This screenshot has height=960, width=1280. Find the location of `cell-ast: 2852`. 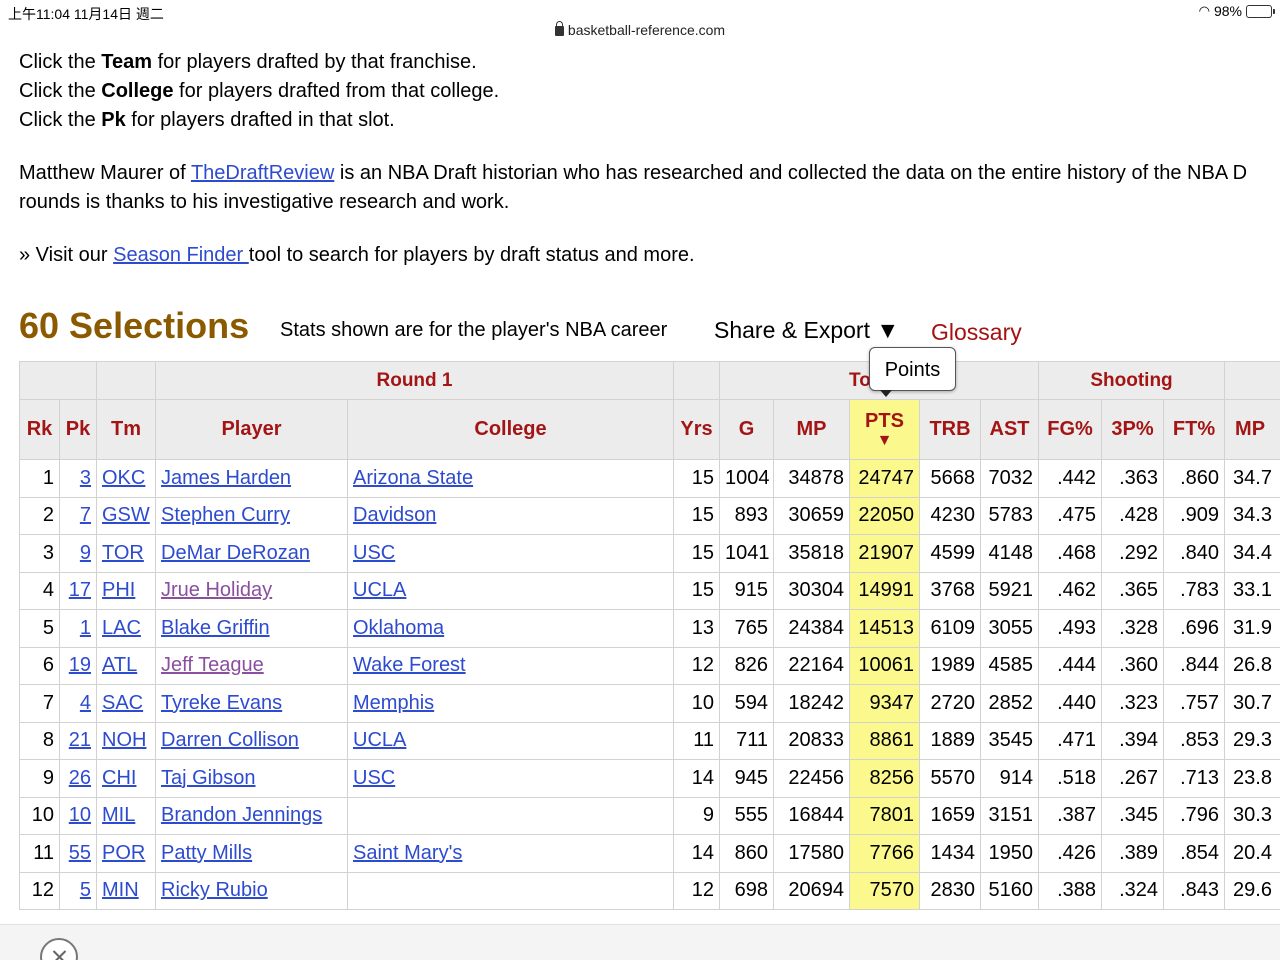

cell-ast: 2852 is located at coordinates (1011, 702).